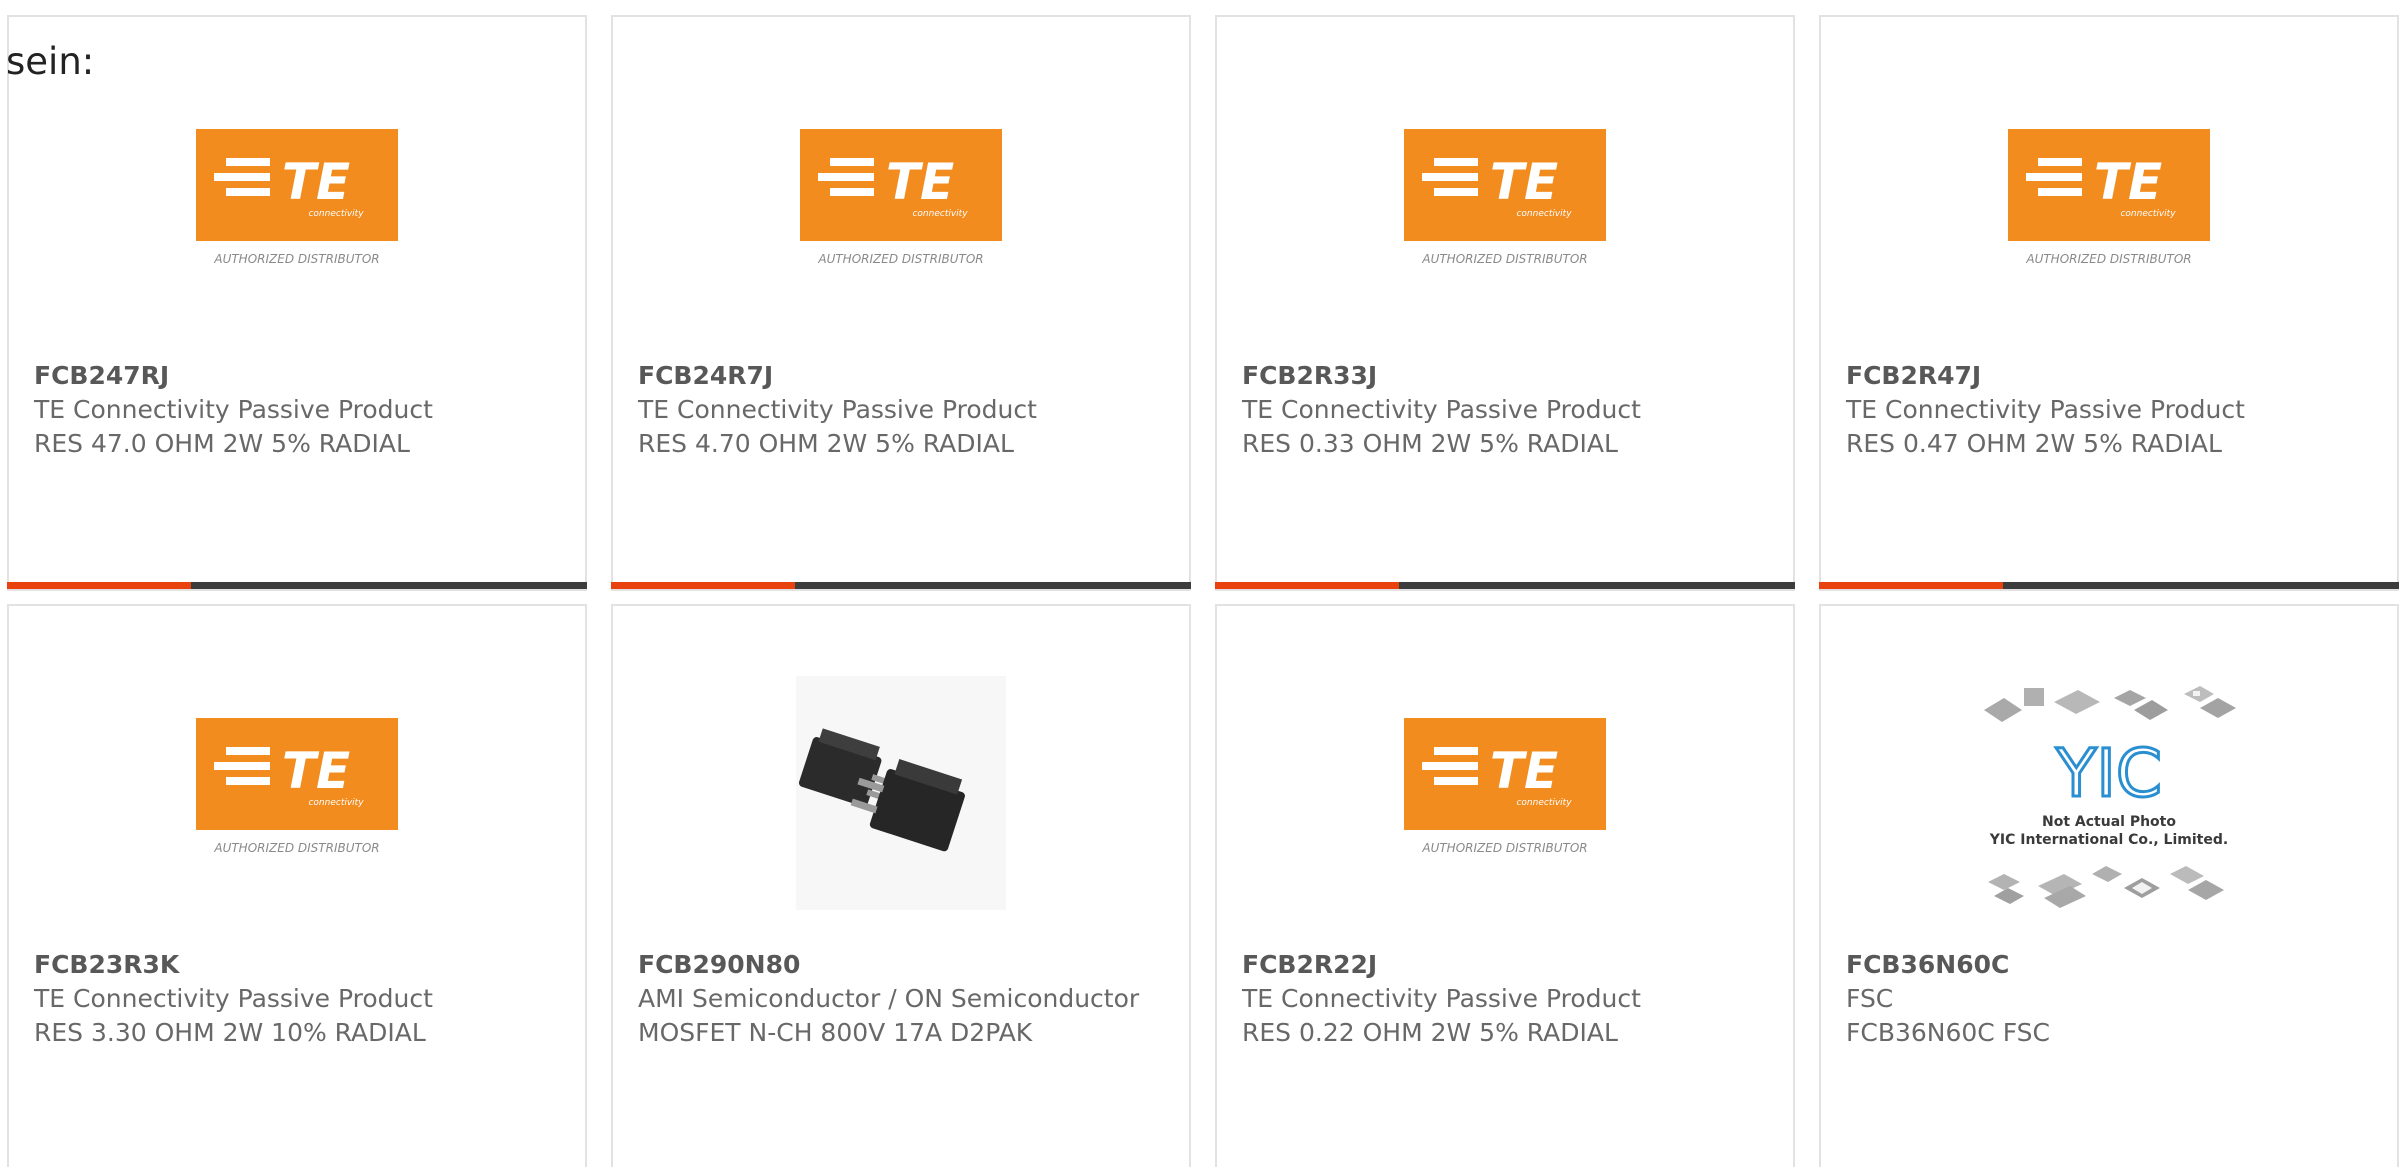 This screenshot has height=1167, width=2400. Describe the element at coordinates (299, 965) in the screenshot. I see `part-number: FCB23R3K` at that location.